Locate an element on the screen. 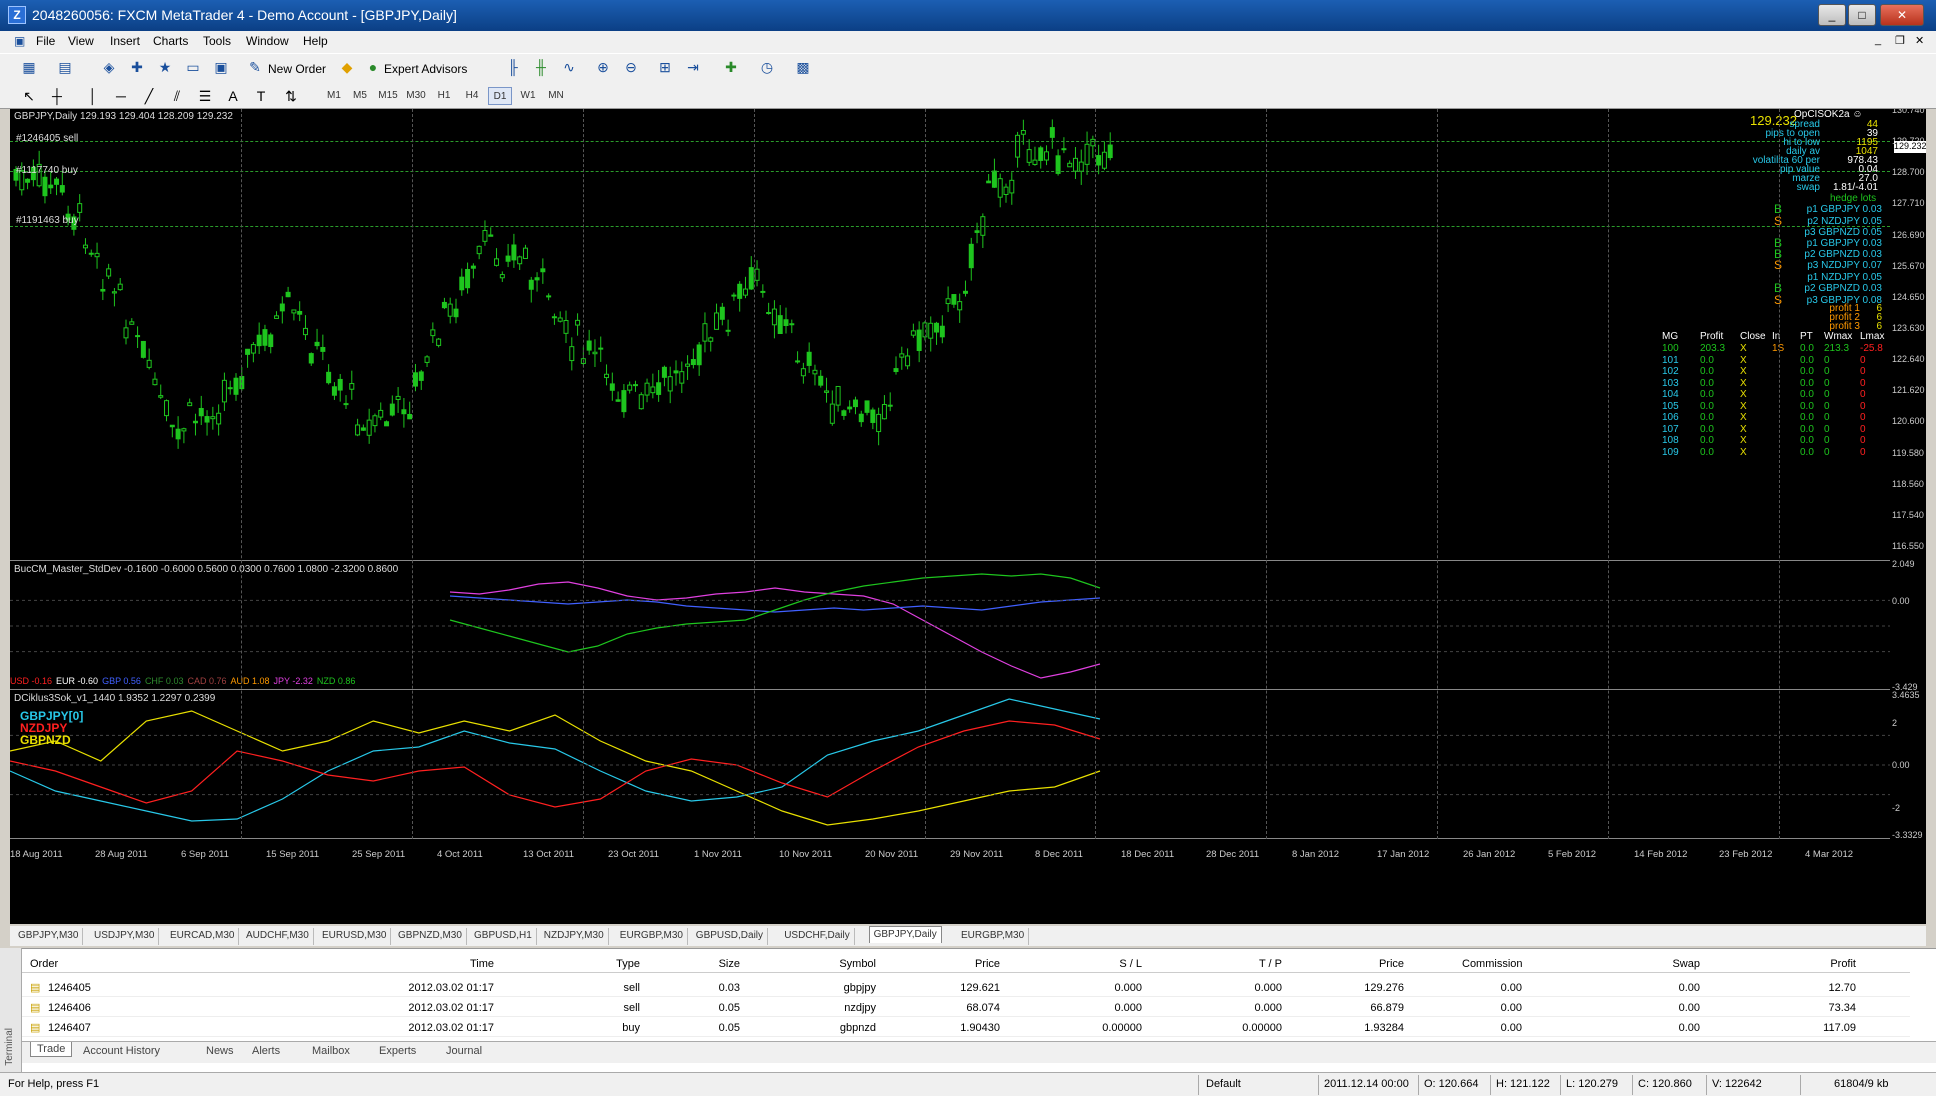  timeframe-h1: H1 is located at coordinates (444, 96).